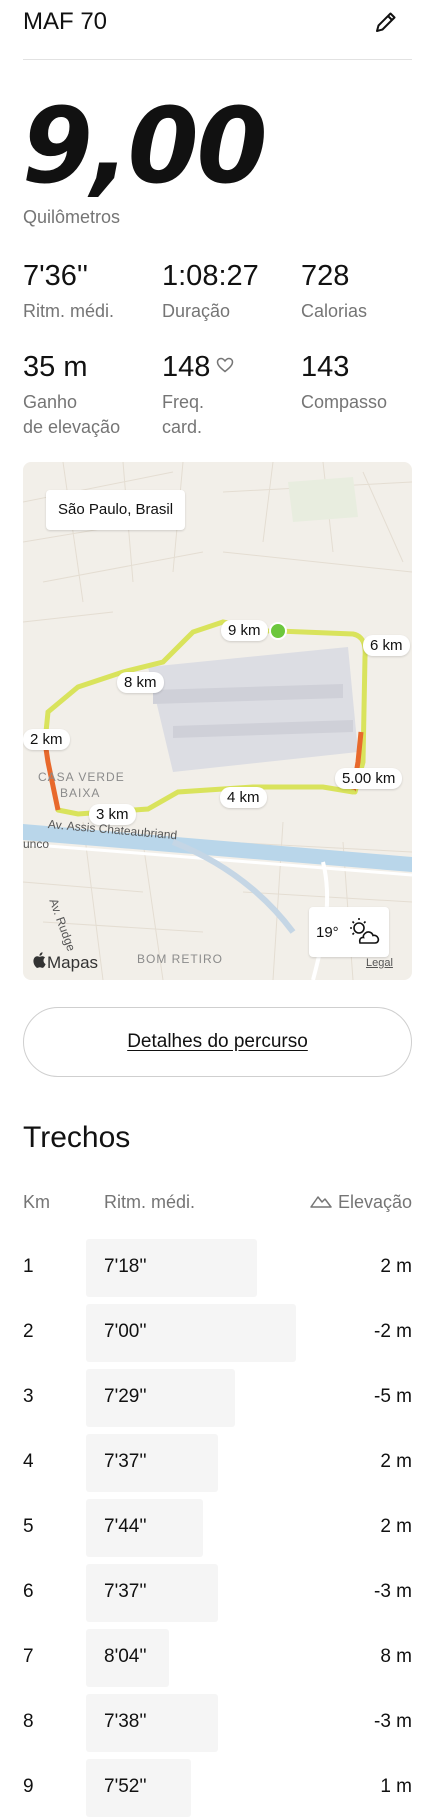  Describe the element at coordinates (72, 427) in the screenshot. I see `stat-label-line2: de elevação` at that location.